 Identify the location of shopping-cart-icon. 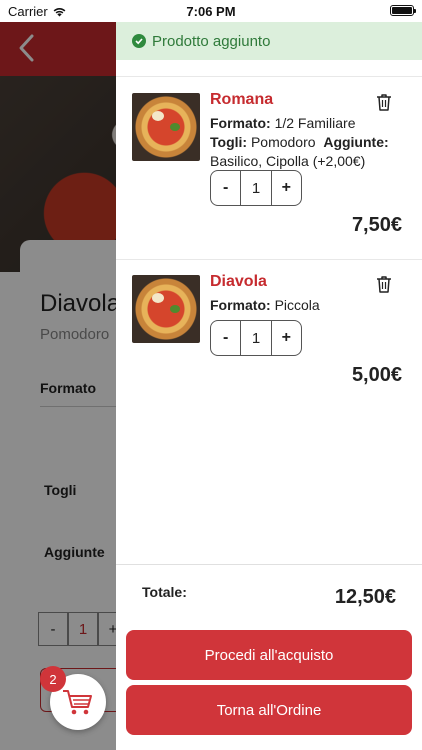
(77, 702).